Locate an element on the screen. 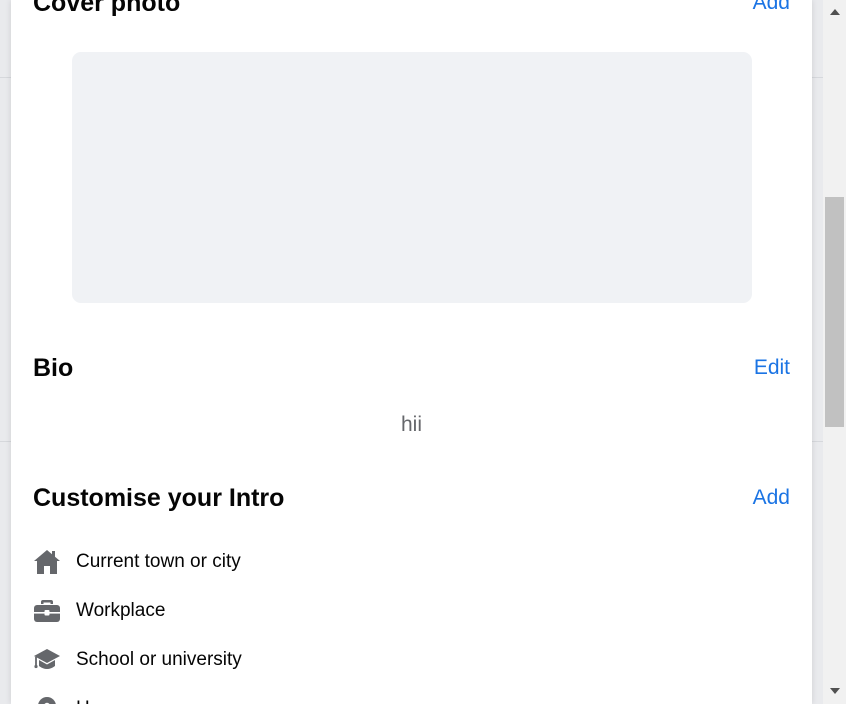 This screenshot has height=704, width=846. customise-intro-title: Customise your Intro is located at coordinates (159, 498).